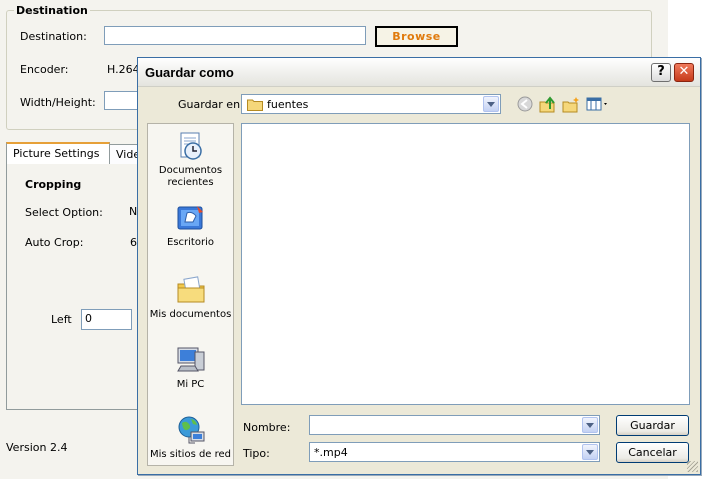  What do you see at coordinates (331, 452) in the screenshot?
I see `filetype-value: *.mp4` at bounding box center [331, 452].